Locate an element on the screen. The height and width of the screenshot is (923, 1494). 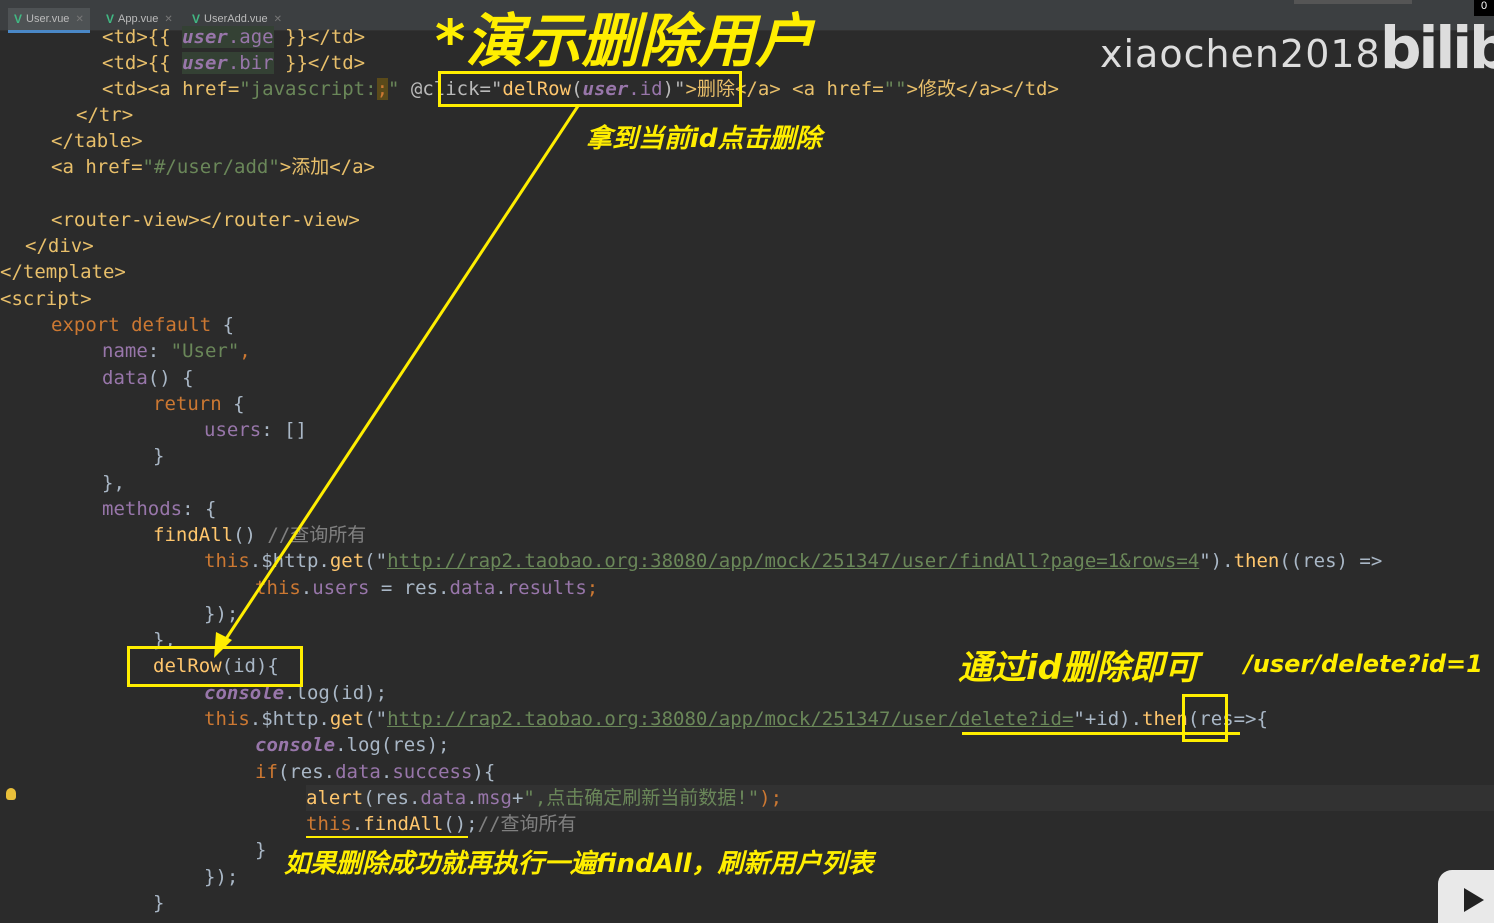
play-icon is located at coordinates (1474, 900).